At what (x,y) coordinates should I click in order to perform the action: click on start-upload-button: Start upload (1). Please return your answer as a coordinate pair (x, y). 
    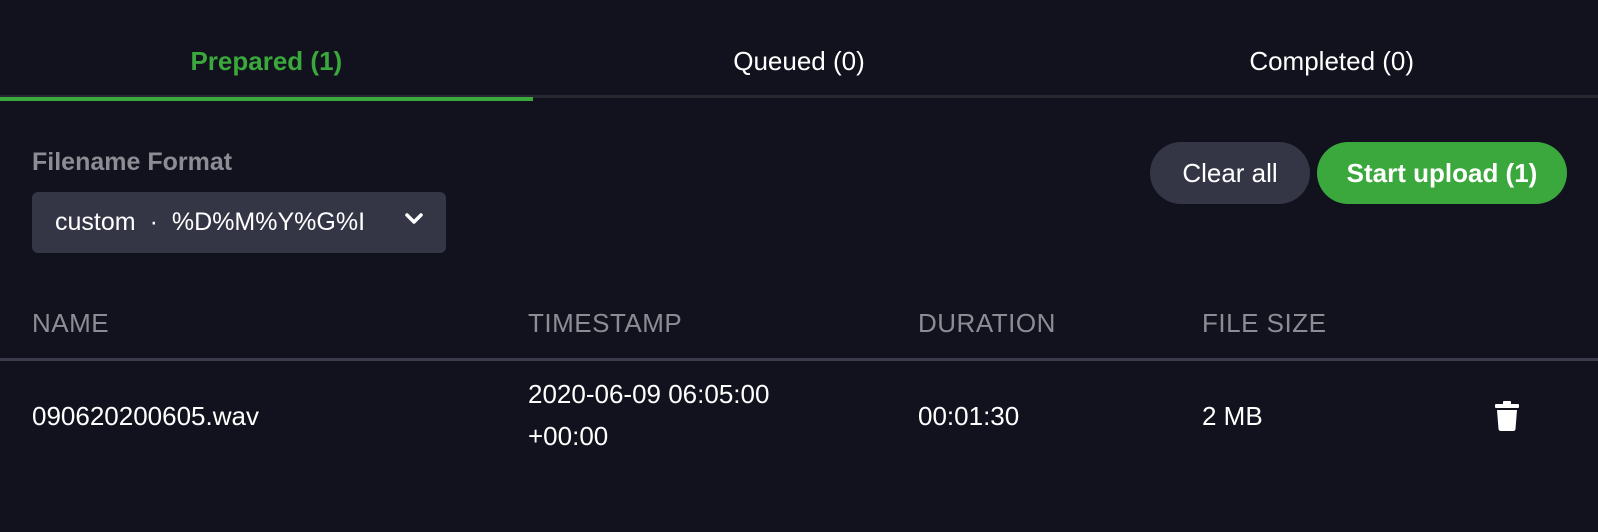
    Looking at the image, I should click on (1442, 173).